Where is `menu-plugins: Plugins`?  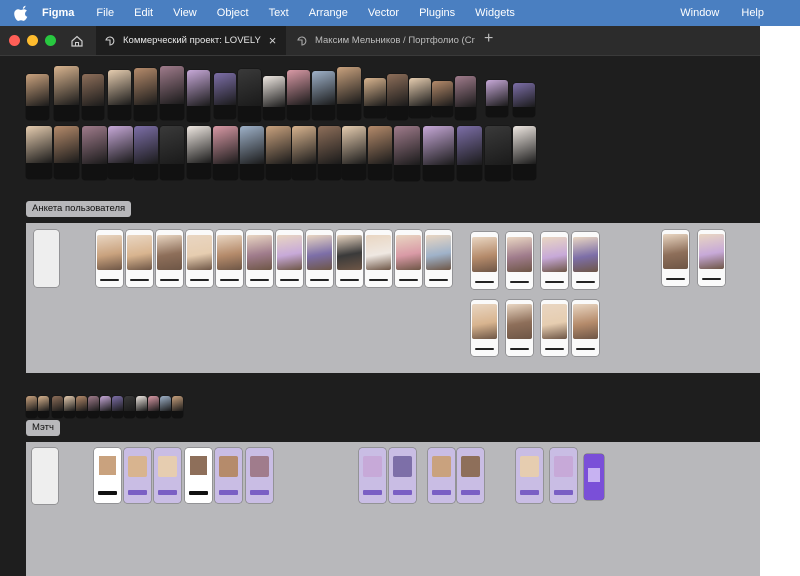
menu-plugins: Plugins is located at coordinates (437, 13).